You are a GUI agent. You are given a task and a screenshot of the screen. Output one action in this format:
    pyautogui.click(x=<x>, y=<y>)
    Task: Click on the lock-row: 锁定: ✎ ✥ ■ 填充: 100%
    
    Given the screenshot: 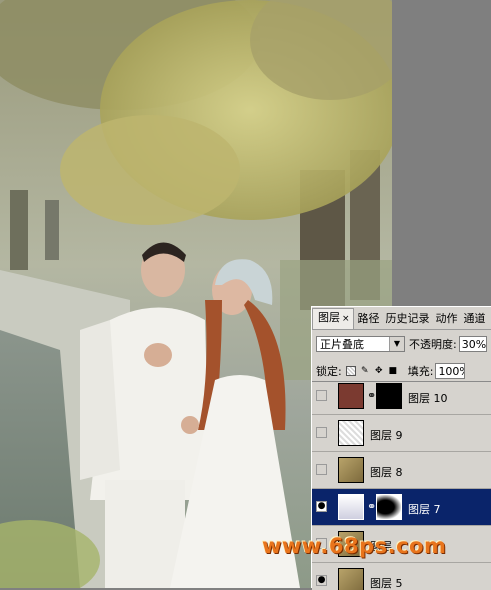 What is the action you would take?
    pyautogui.click(x=403, y=371)
    